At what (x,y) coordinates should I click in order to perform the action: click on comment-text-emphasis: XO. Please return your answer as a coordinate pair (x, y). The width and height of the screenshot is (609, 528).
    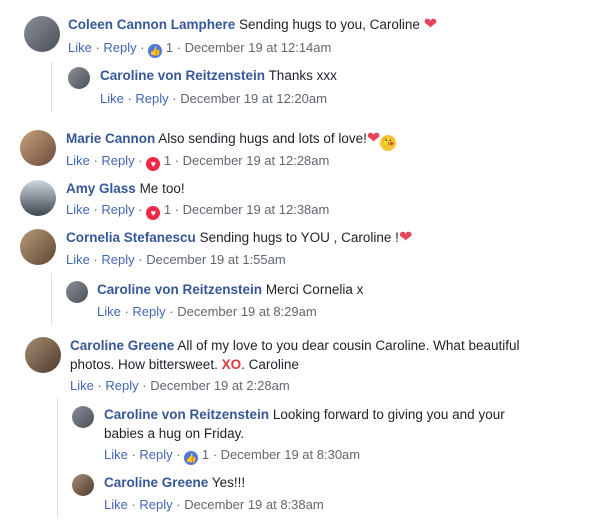
    Looking at the image, I should click on (231, 364).